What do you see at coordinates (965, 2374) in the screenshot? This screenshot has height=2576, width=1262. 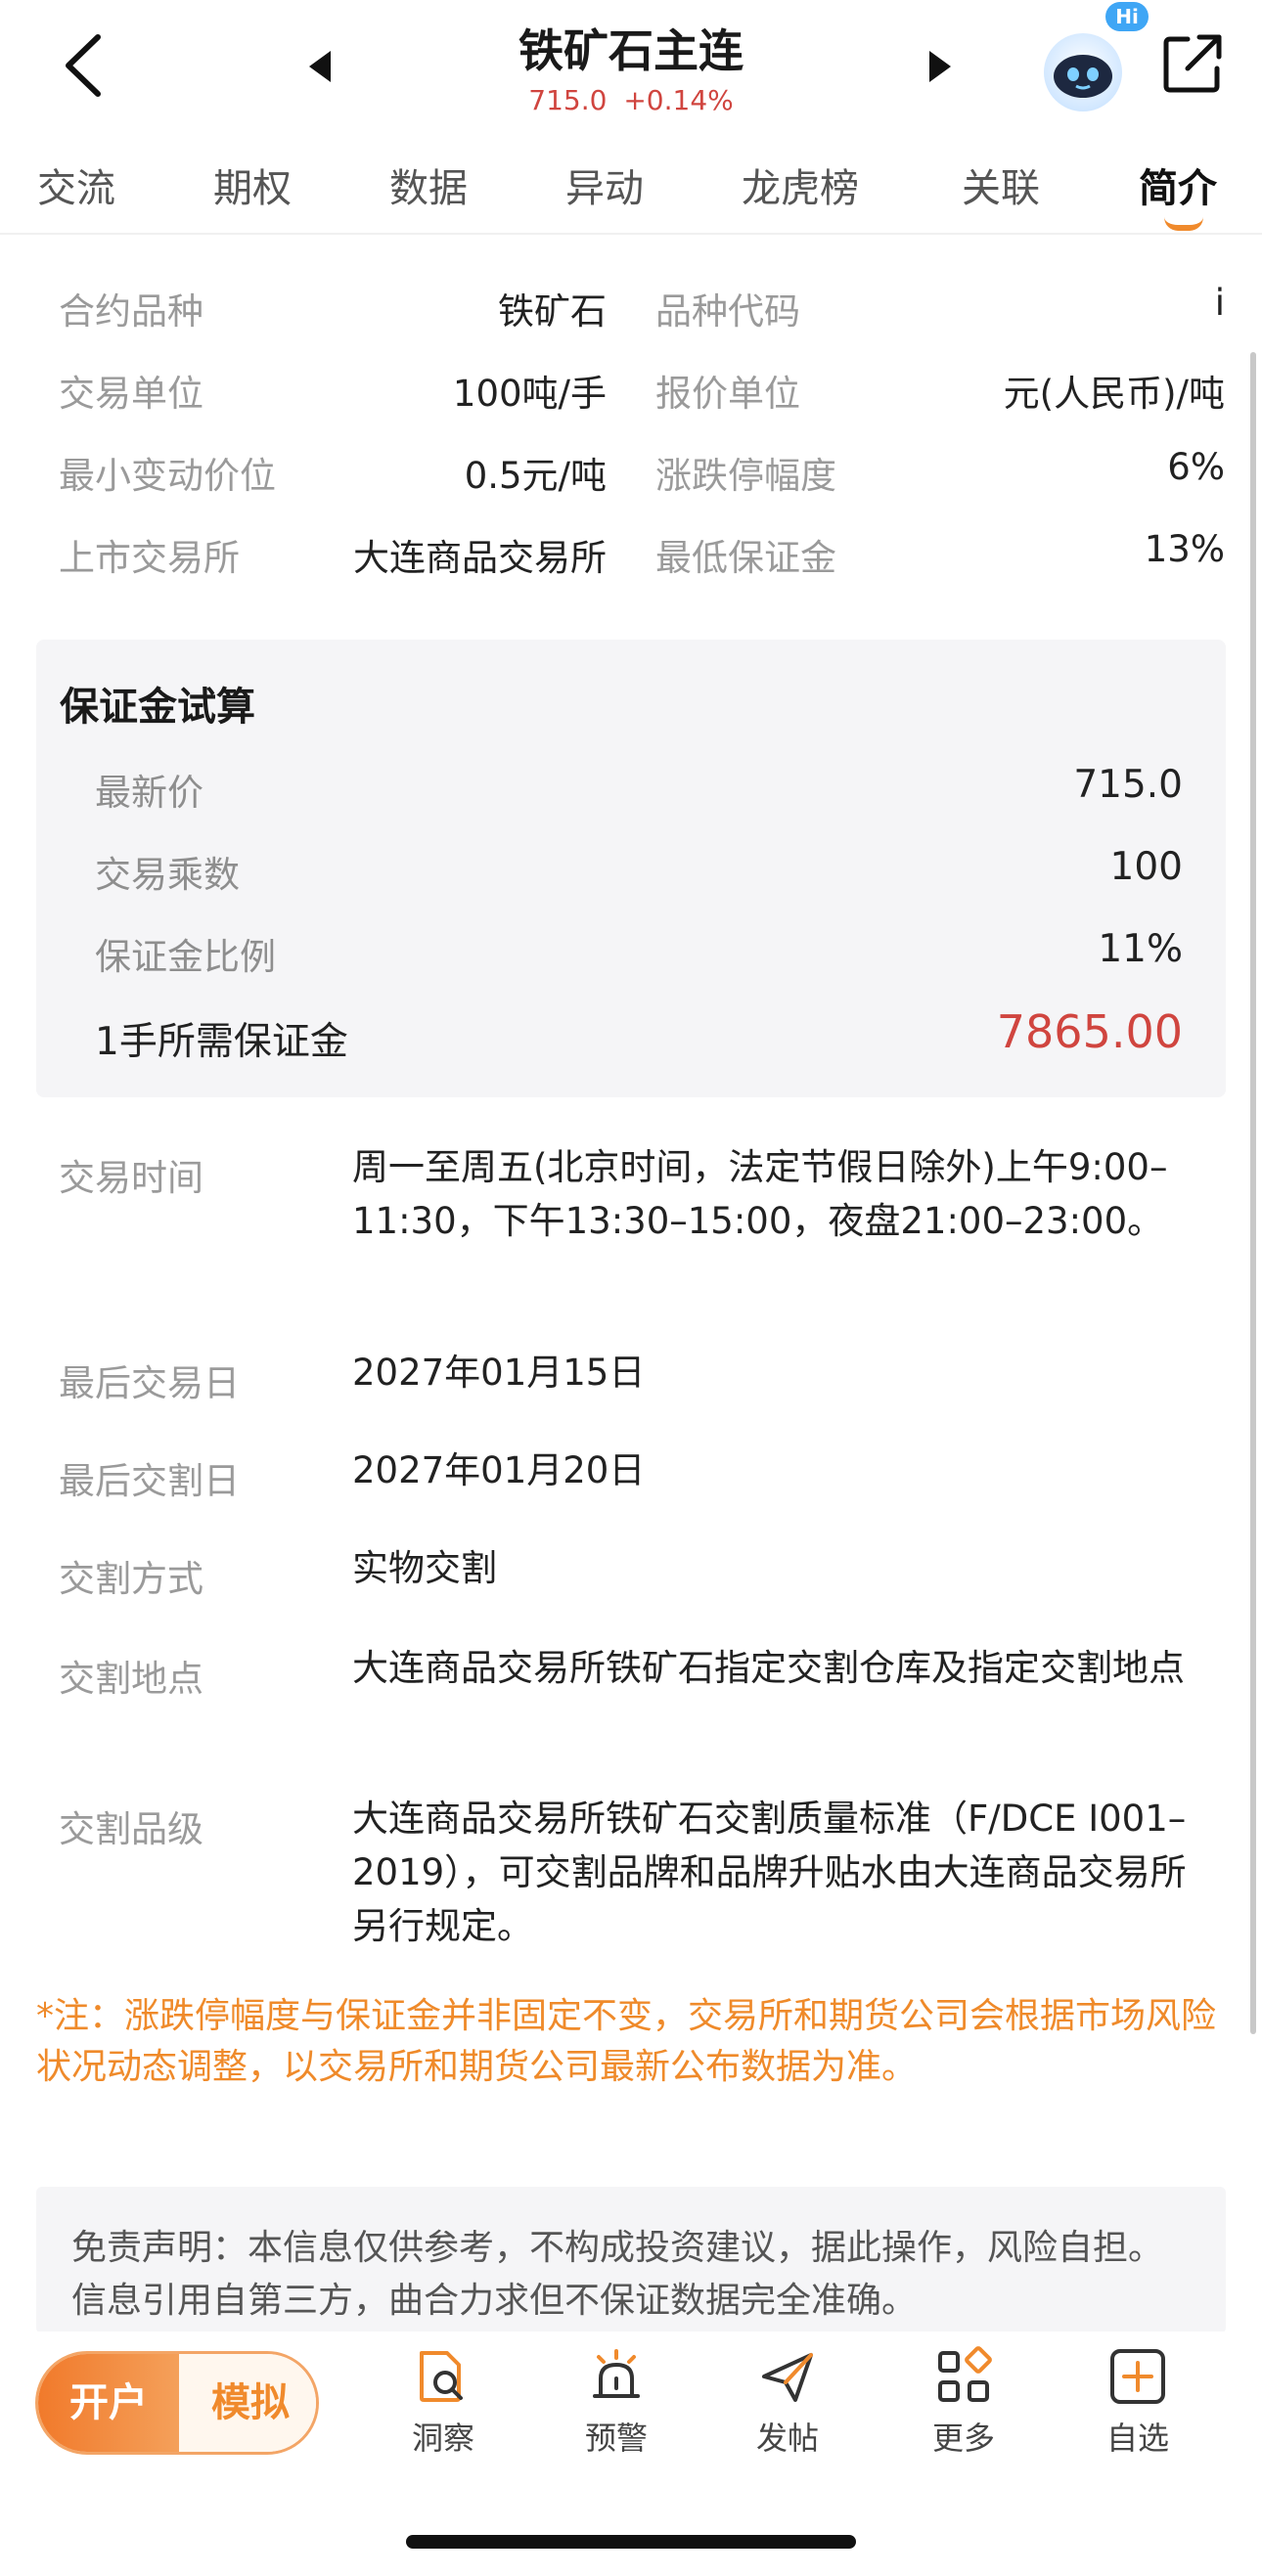 I see `more-icon` at bounding box center [965, 2374].